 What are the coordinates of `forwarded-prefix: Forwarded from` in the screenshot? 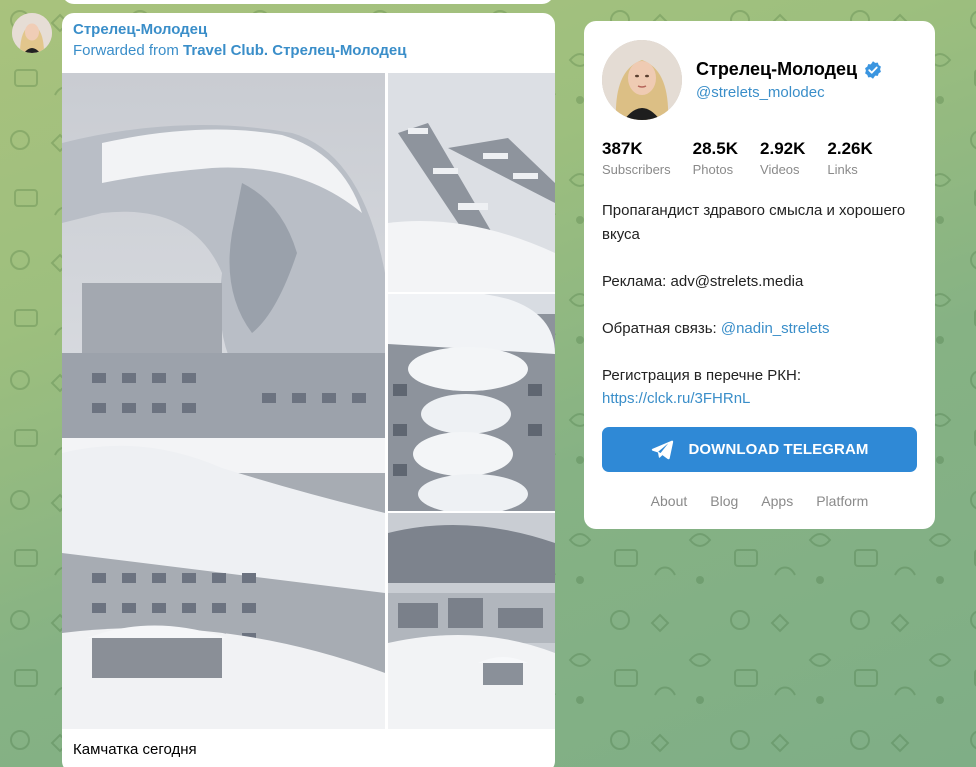 It's located at (126, 50).